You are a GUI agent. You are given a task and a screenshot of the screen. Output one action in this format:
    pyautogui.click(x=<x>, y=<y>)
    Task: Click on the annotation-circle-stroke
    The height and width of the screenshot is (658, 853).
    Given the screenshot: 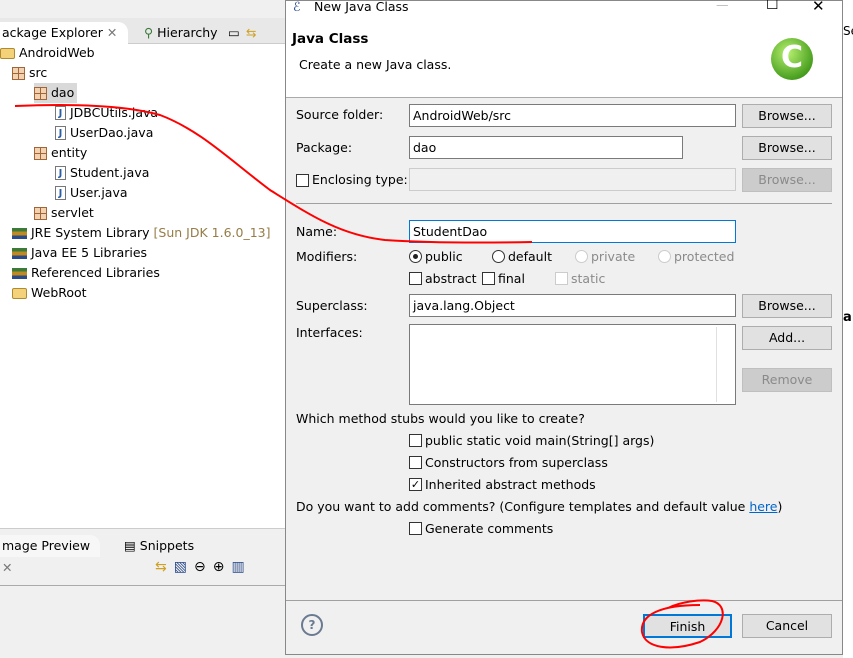 What is the action you would take?
    pyautogui.click(x=682, y=624)
    